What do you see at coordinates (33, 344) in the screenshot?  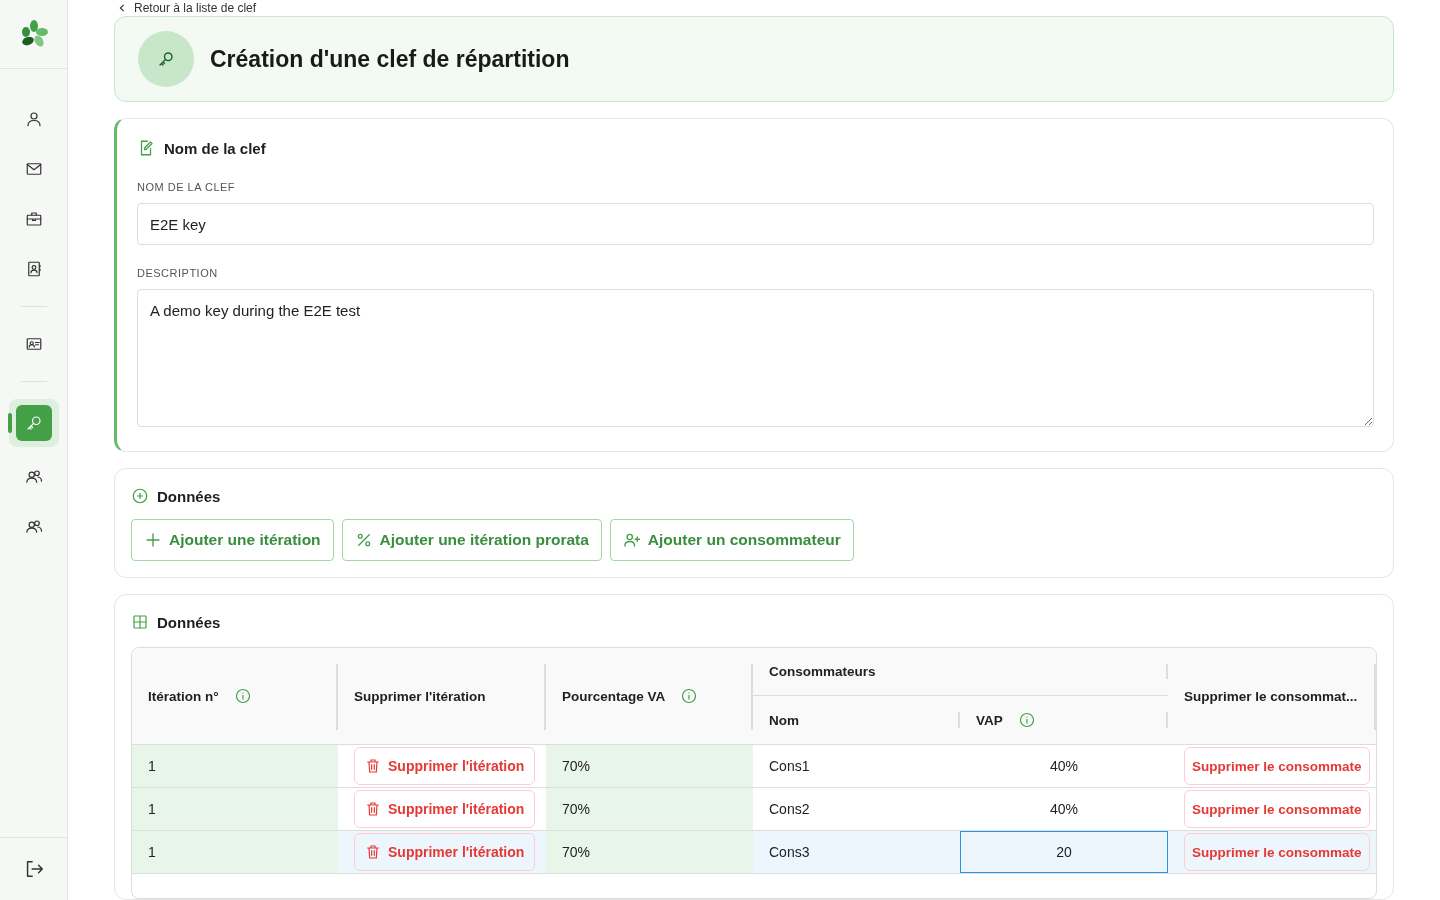 I see `id-card-icon` at bounding box center [33, 344].